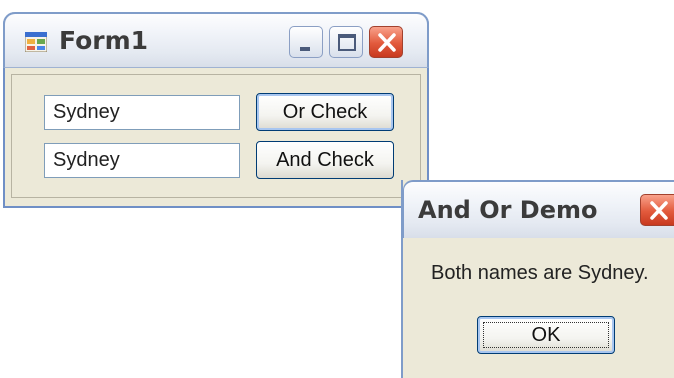 The image size is (674, 378). What do you see at coordinates (508, 210) in the screenshot?
I see `message-box-title: And Or Demo` at bounding box center [508, 210].